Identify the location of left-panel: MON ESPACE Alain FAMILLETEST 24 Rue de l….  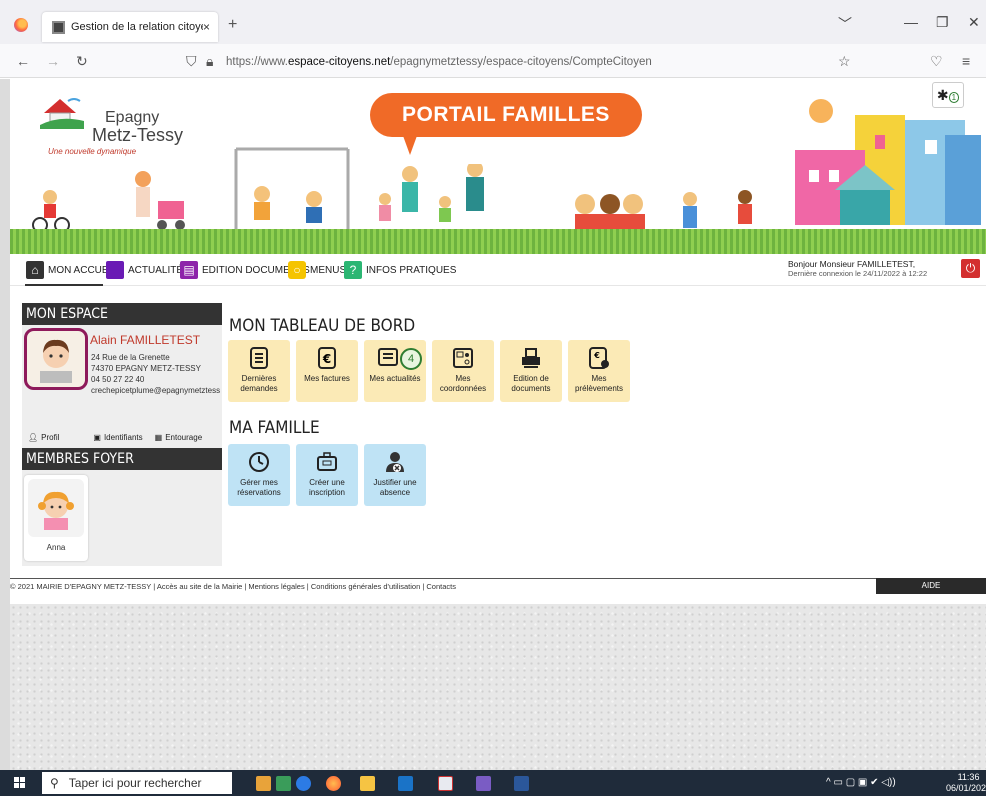
(122, 434).